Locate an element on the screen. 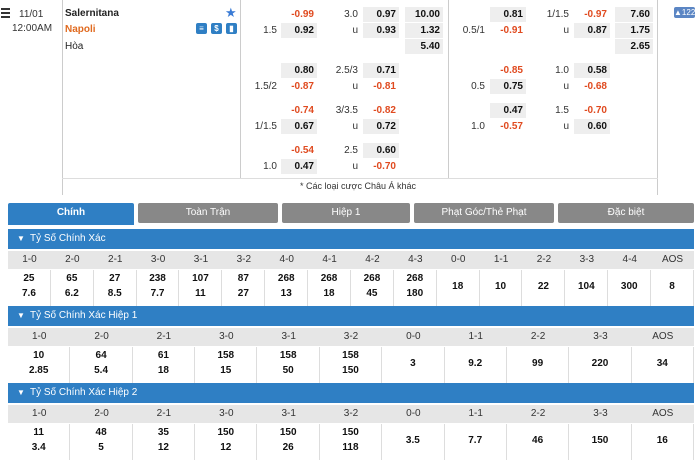 The height and width of the screenshot is (460, 697). ft-under-odds: -0.81 is located at coordinates (381, 86).